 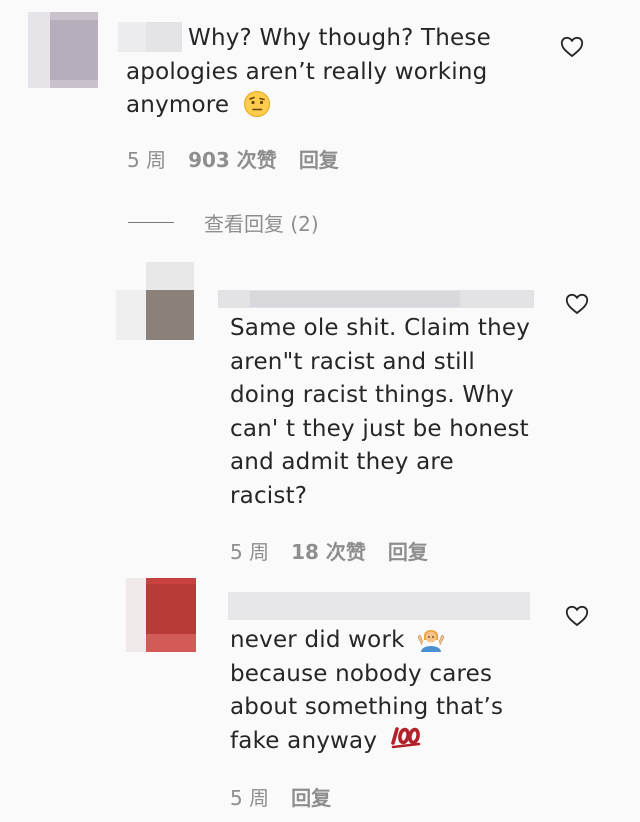 I want to click on comment-like-button, so click(x=572, y=47).